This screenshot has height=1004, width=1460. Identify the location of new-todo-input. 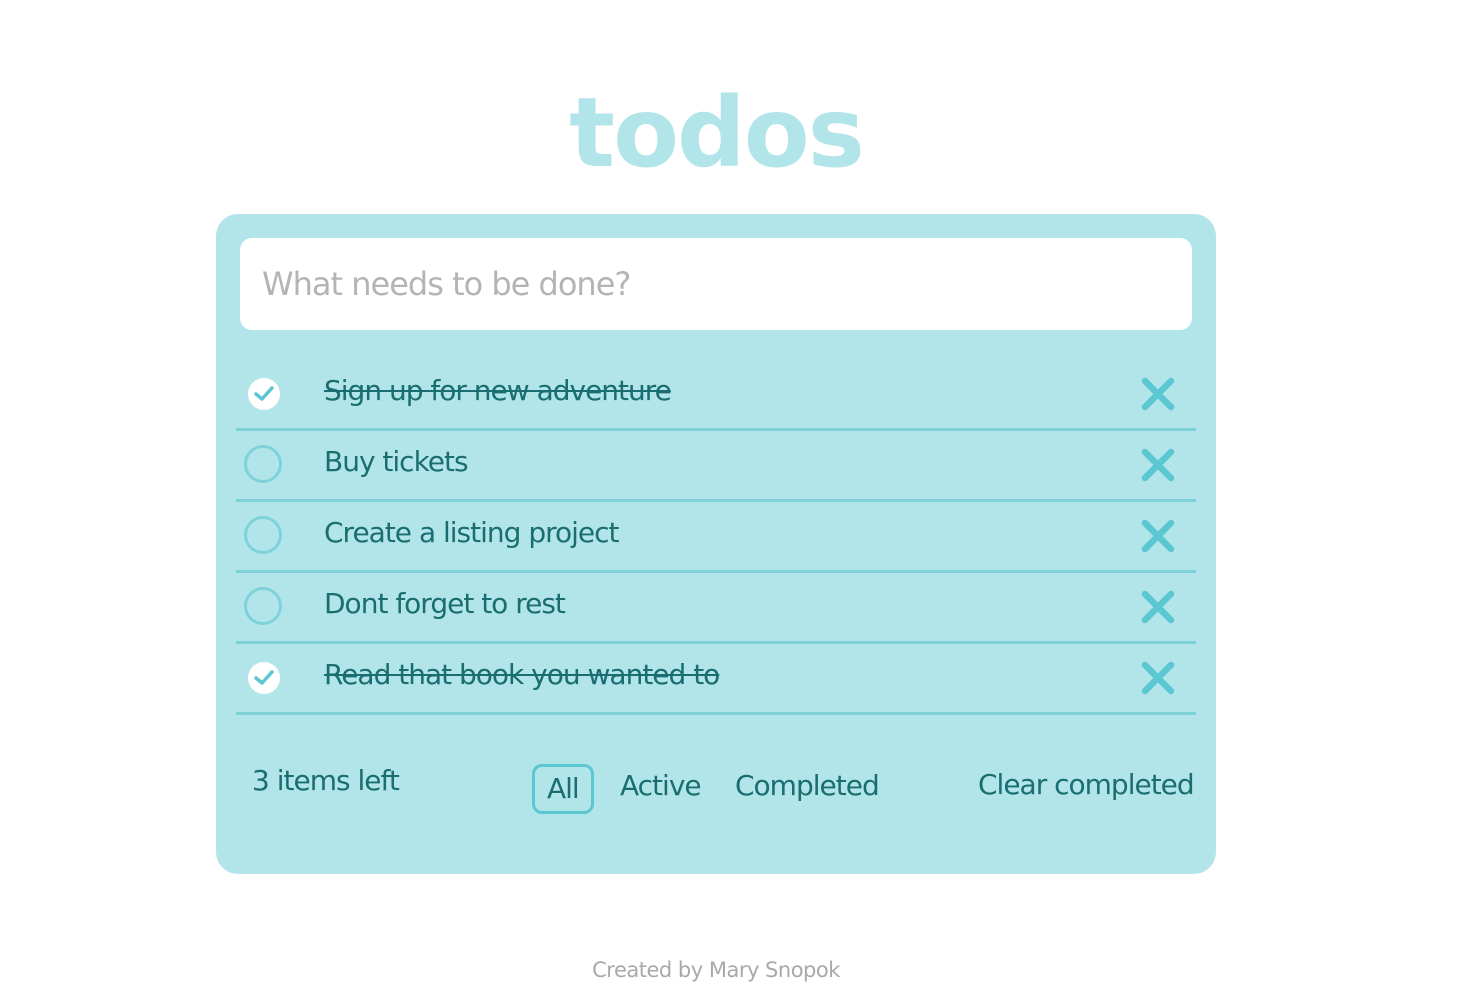
(716, 284).